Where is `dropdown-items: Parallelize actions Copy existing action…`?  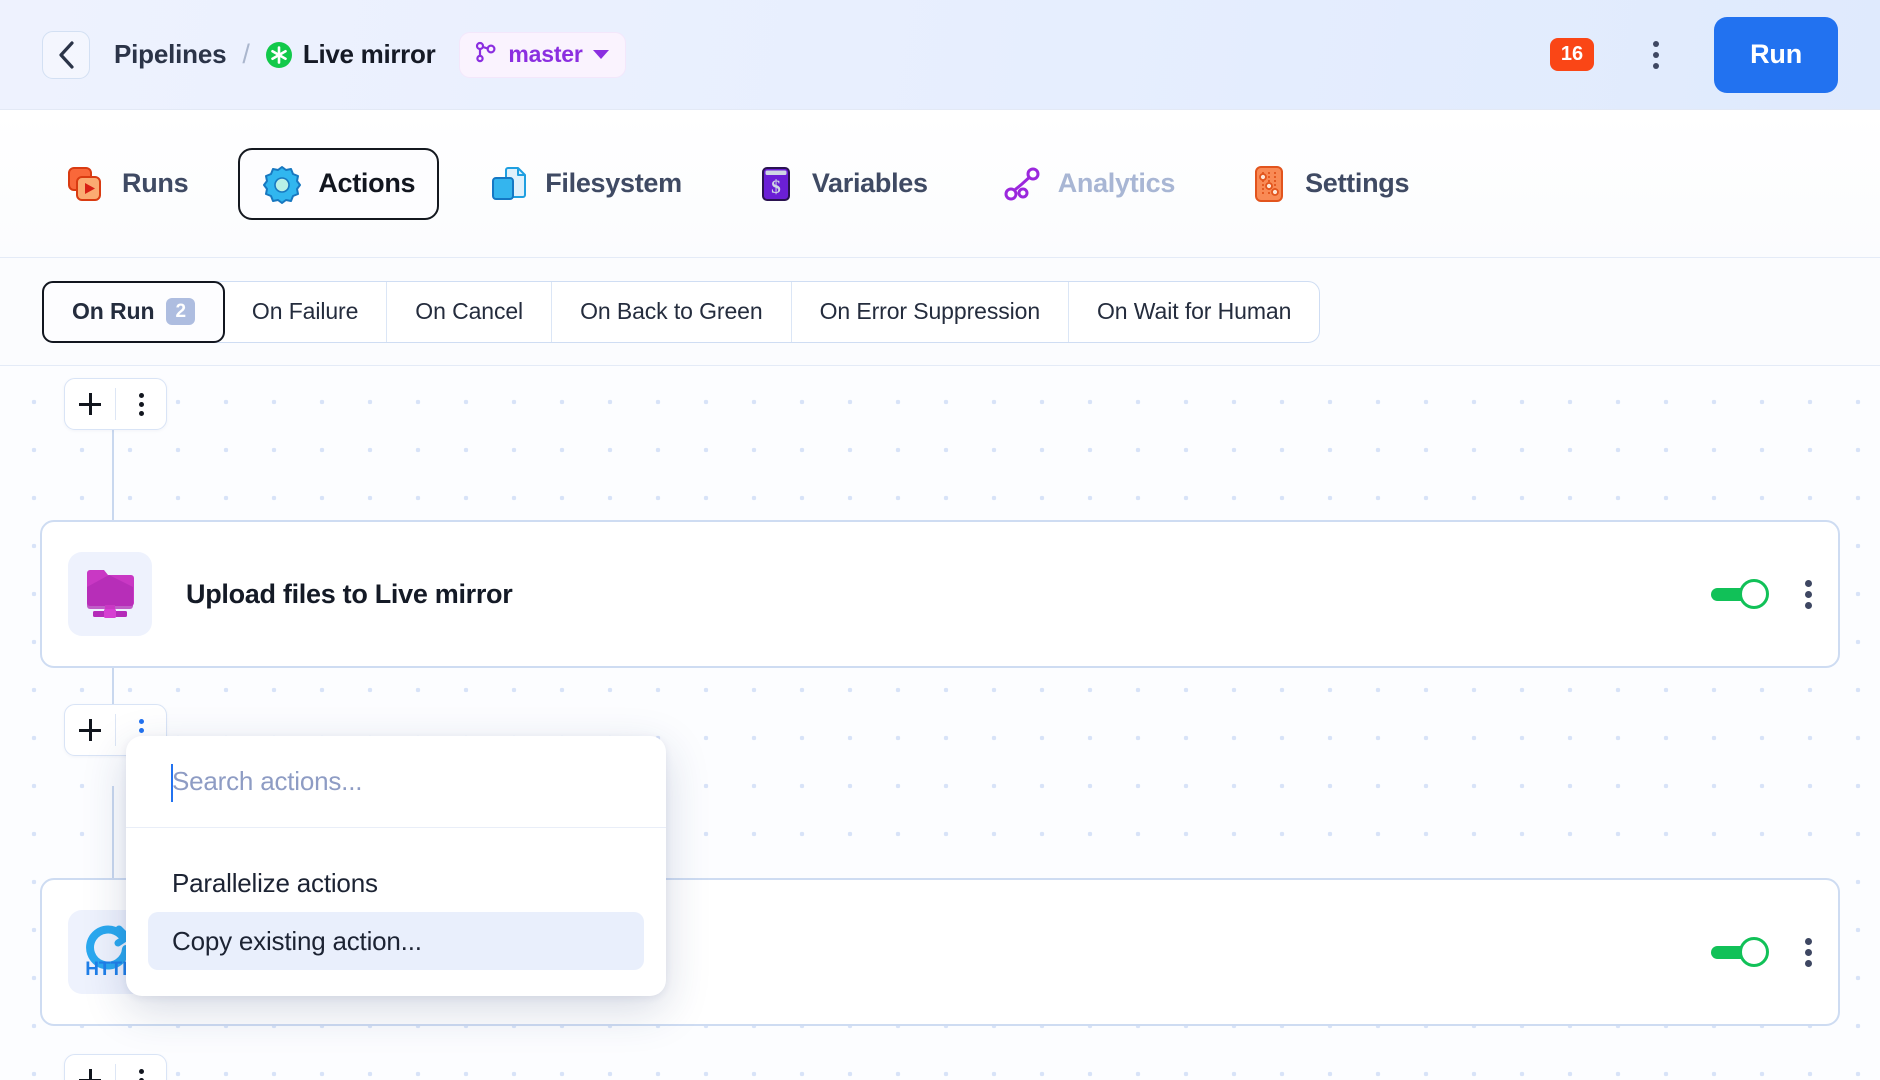 dropdown-items: Parallelize actions Copy existing action… is located at coordinates (396, 899).